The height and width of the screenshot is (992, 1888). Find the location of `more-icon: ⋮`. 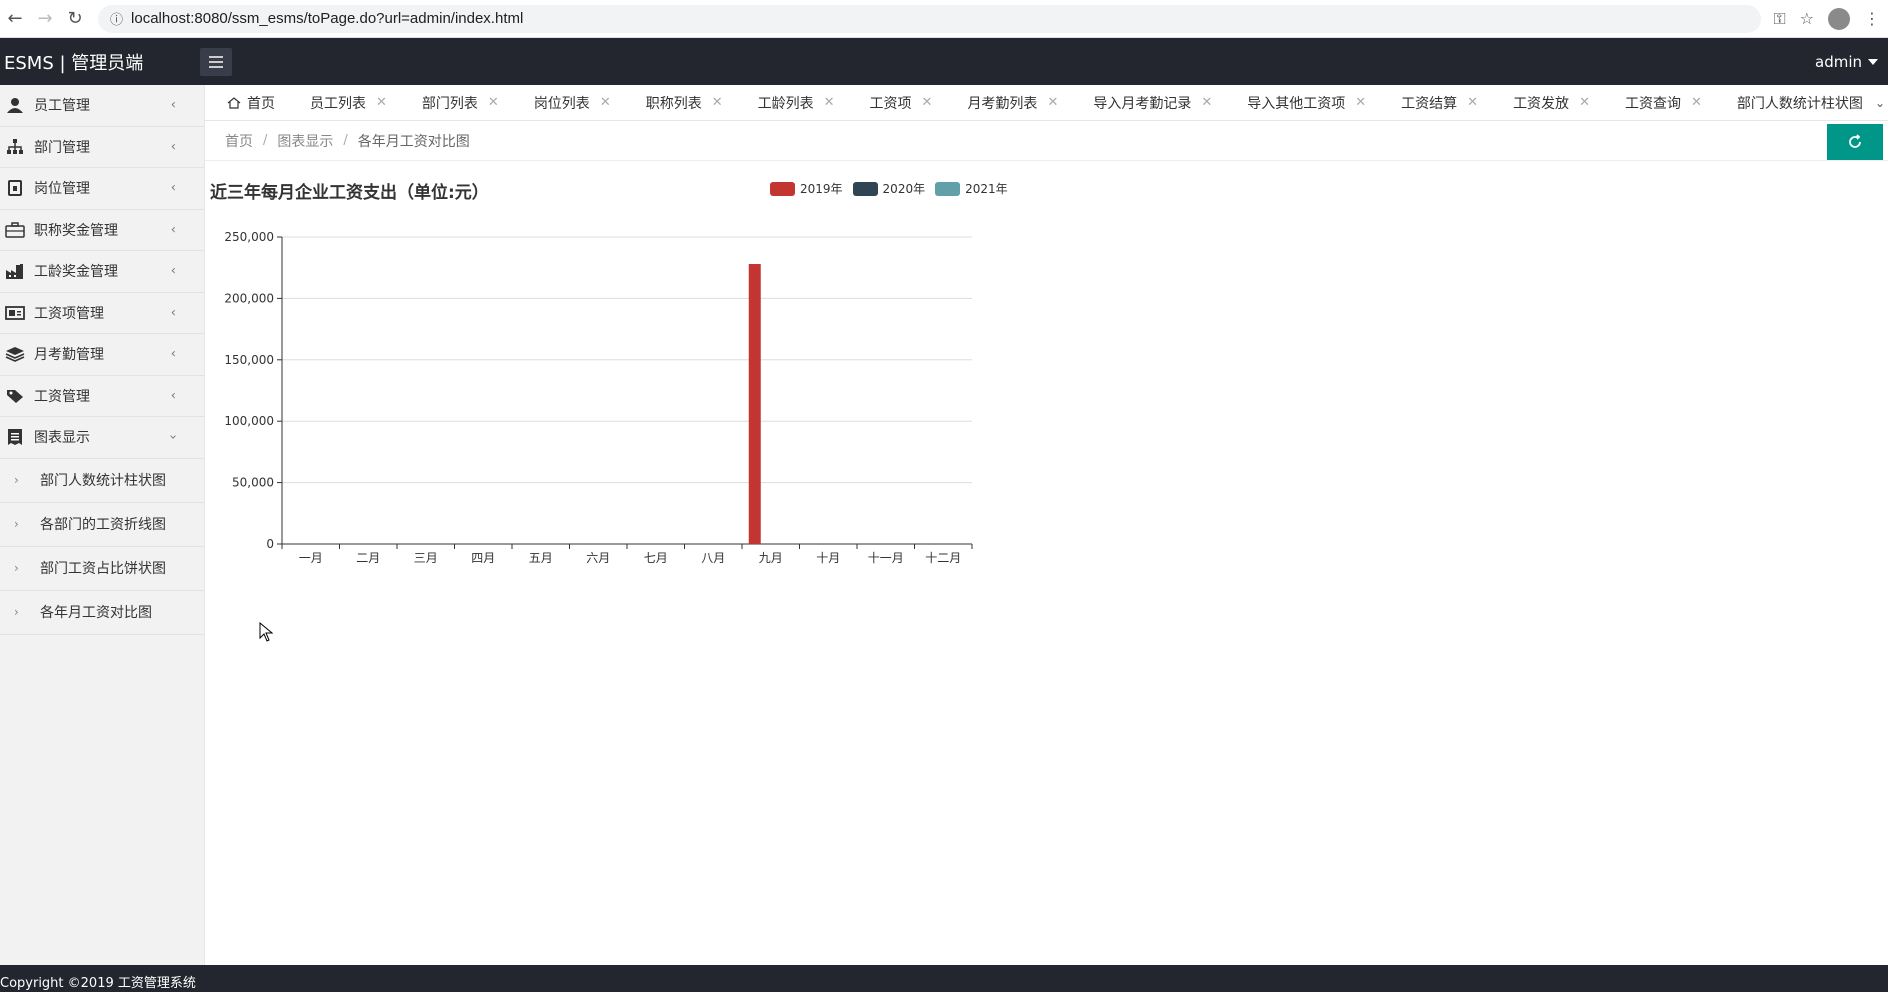

more-icon: ⋮ is located at coordinates (1872, 18).